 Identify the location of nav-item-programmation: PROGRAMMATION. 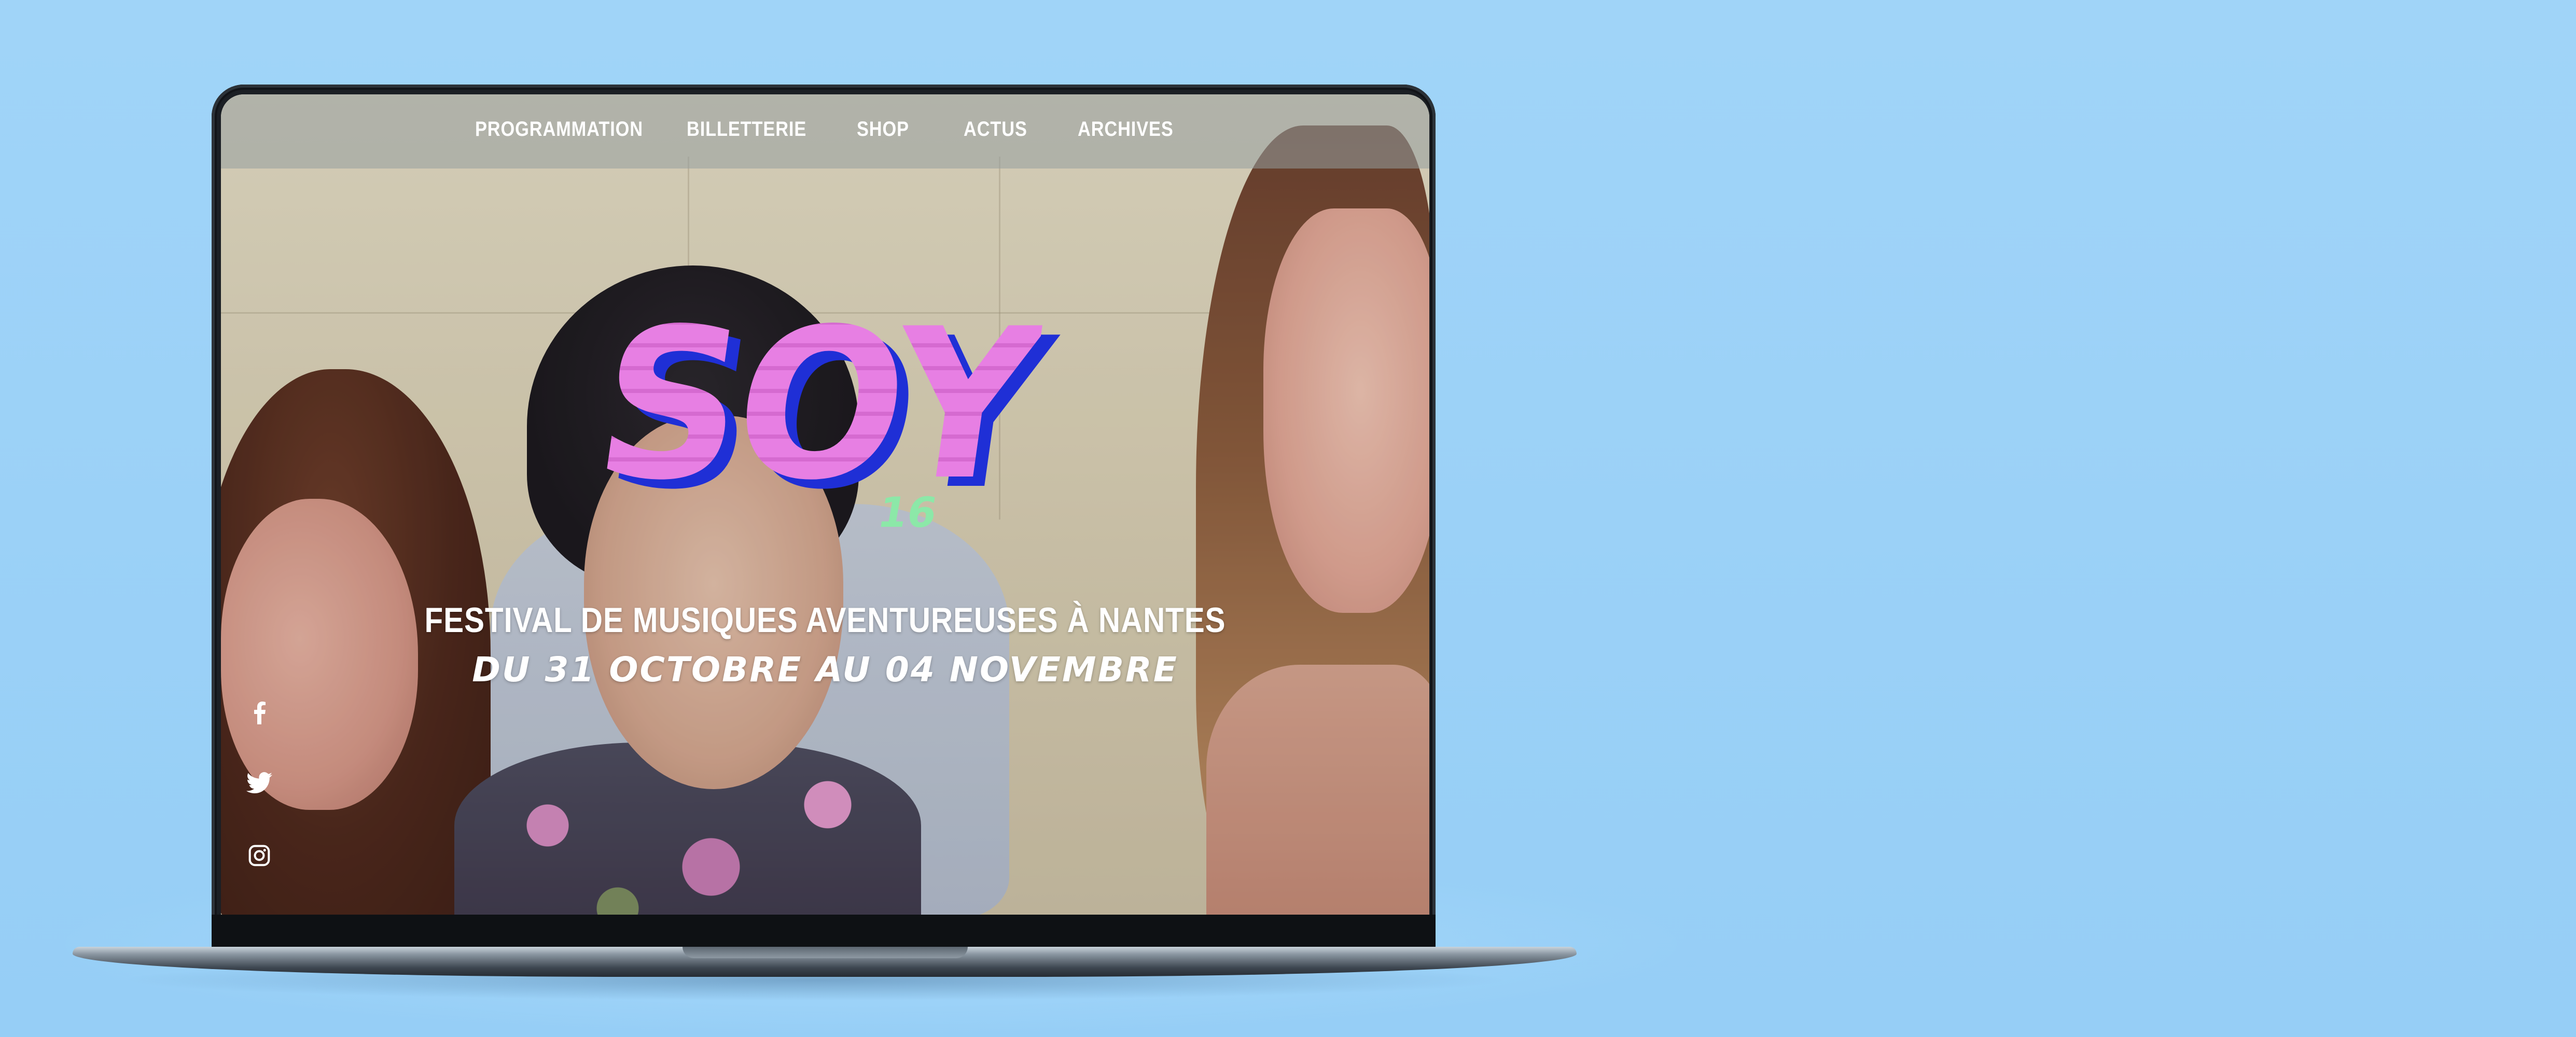
(559, 129).